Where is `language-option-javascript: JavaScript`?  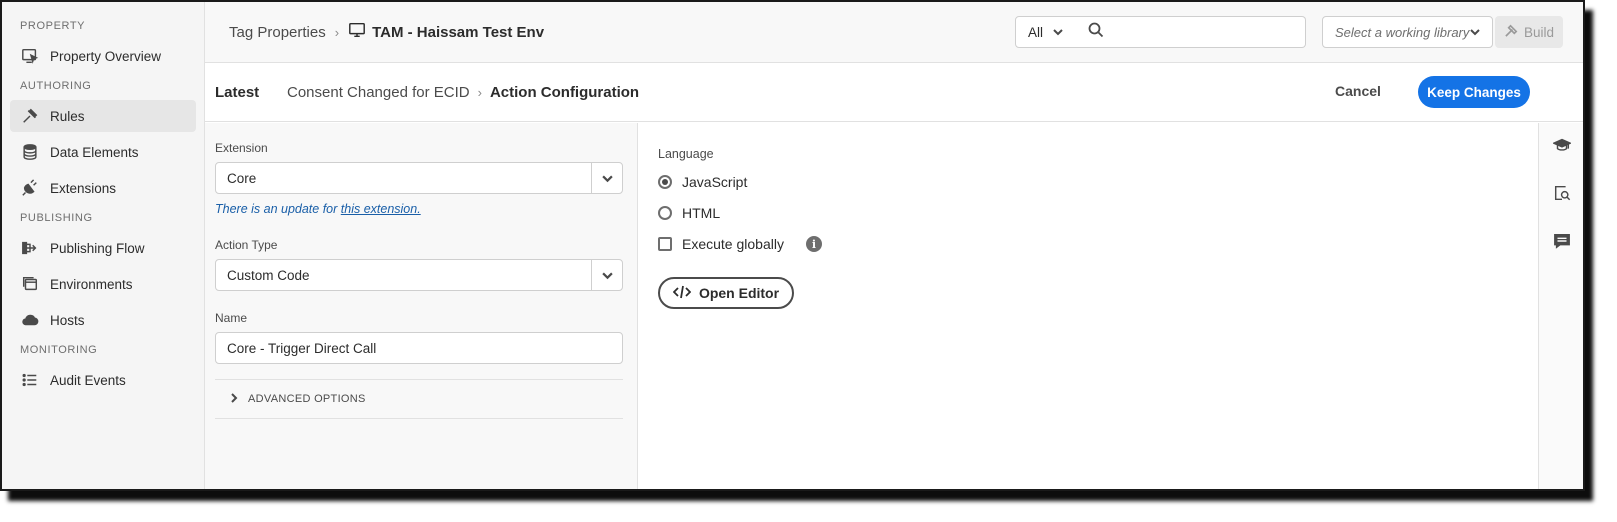 language-option-javascript: JavaScript is located at coordinates (1098, 182).